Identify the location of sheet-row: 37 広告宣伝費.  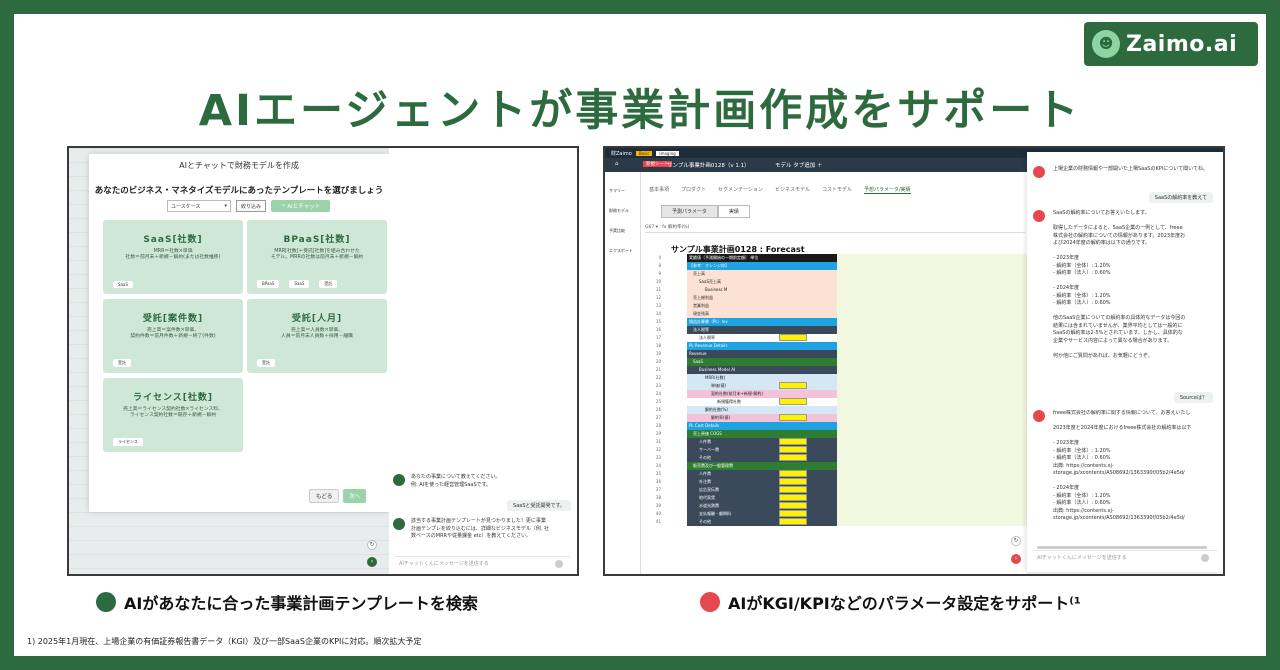
(837, 490).